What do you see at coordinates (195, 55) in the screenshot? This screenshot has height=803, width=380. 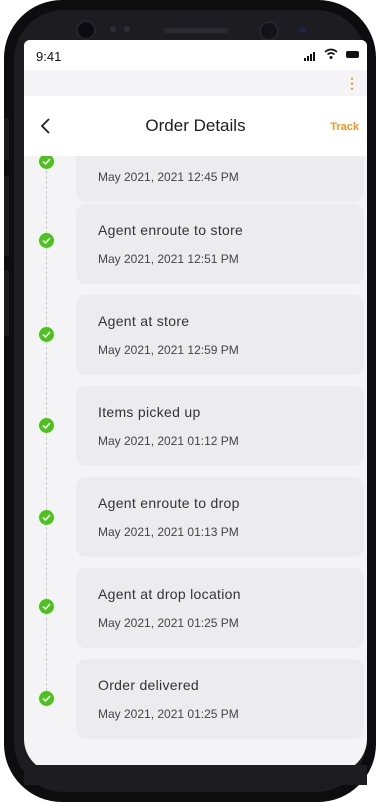 I see `status-bar: 9:41` at bounding box center [195, 55].